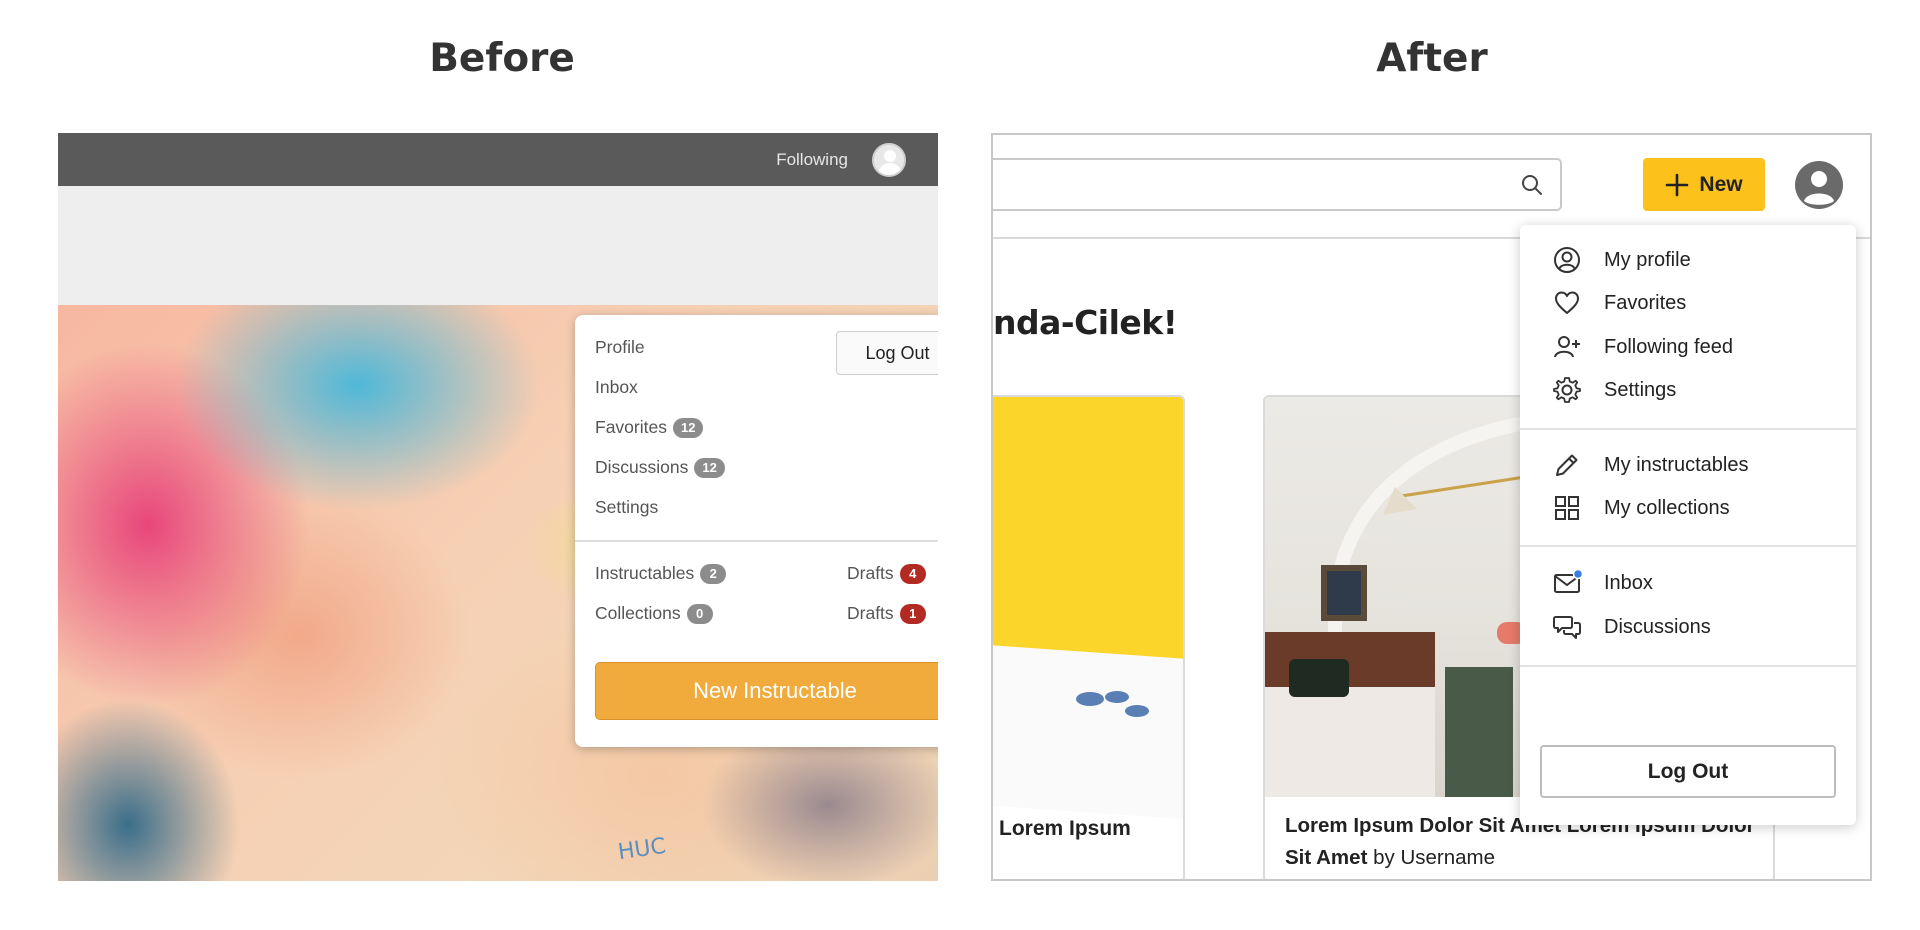 The image size is (1920, 930). Describe the element at coordinates (1621, 260) in the screenshot. I see `menu-item-my-profile: My profile` at that location.